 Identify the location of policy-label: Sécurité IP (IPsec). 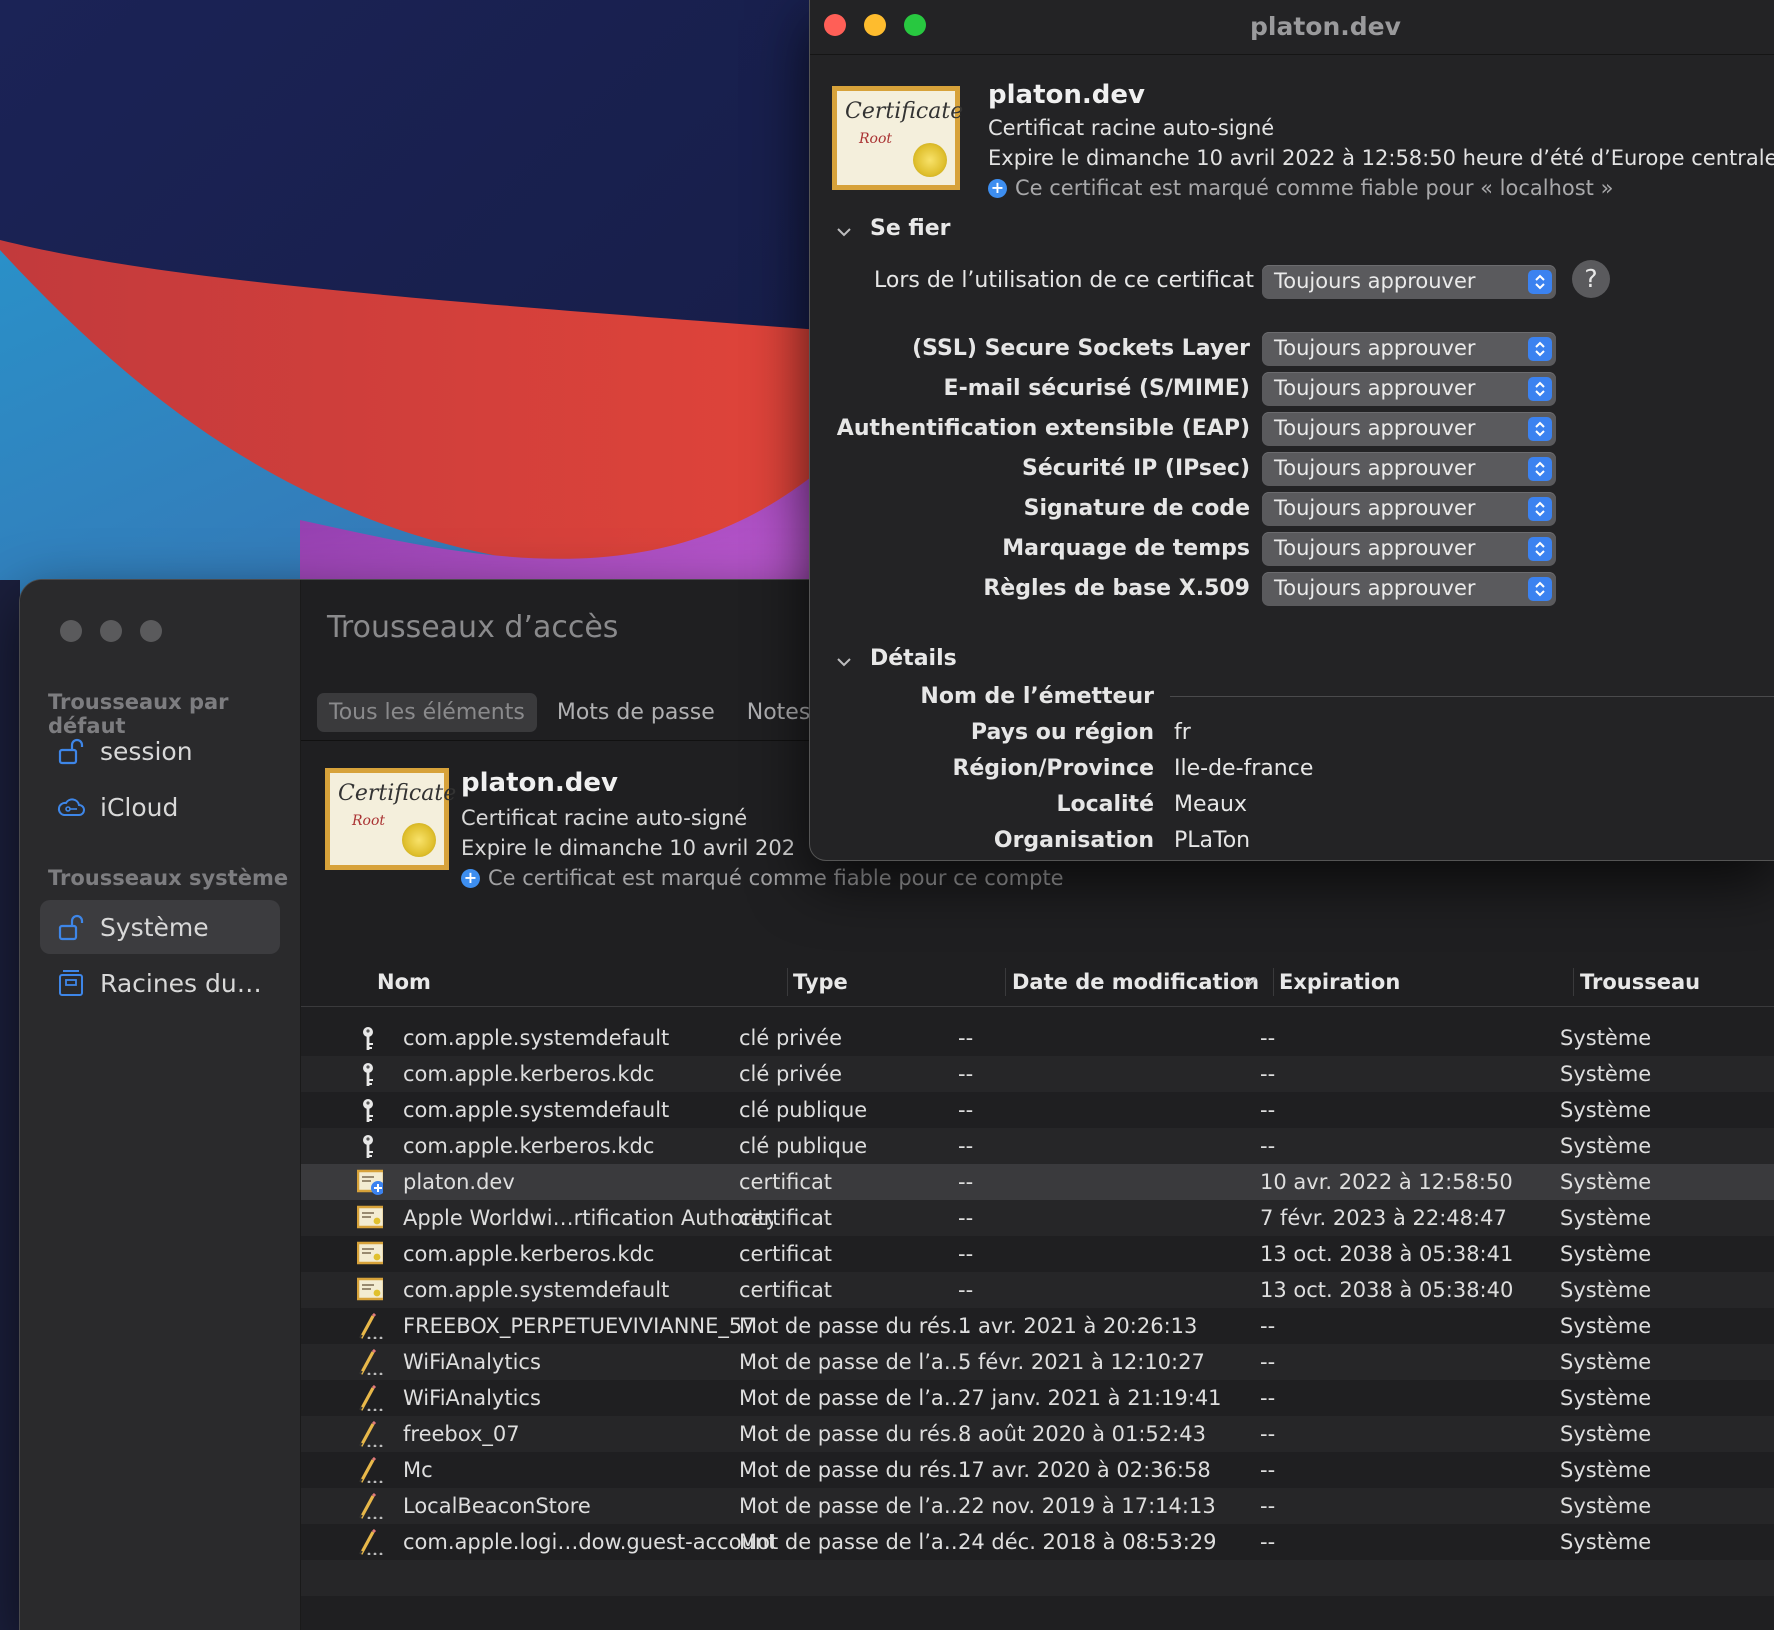
(1135, 468).